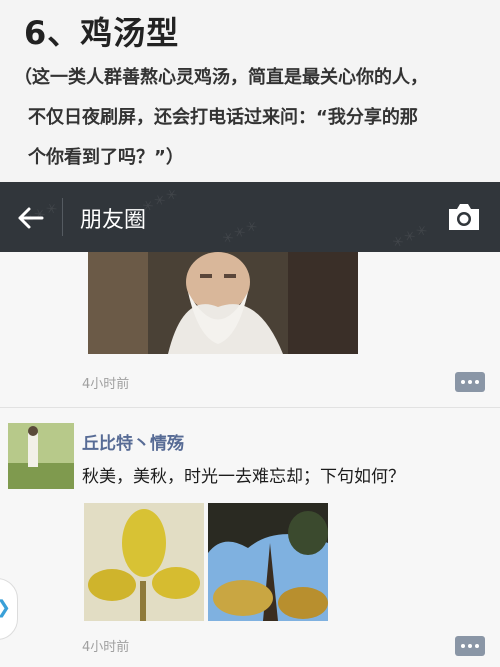 The width and height of the screenshot is (500, 667). I want to click on caption-line: （这一类人群善熬心灵鸡汤，简直是最关心你的人，, so click(221, 77).